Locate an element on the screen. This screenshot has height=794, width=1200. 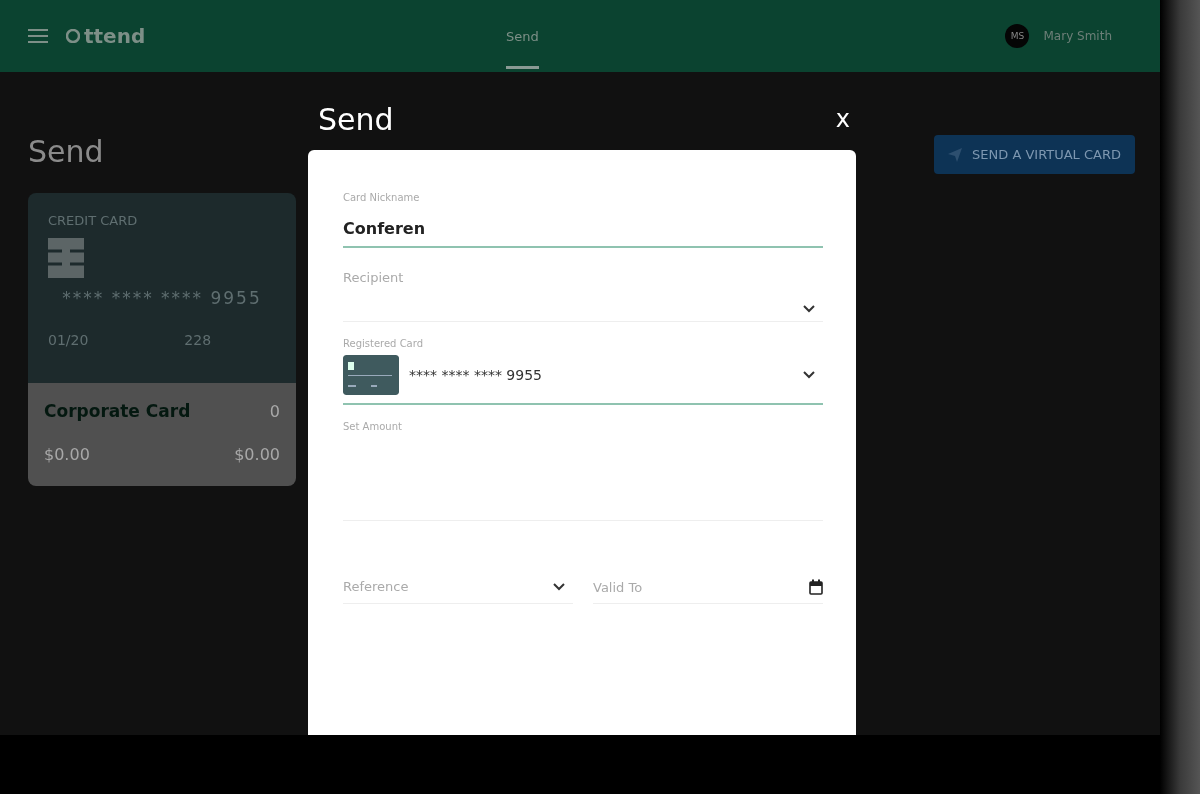
credit-card: CREDIT CARD **** **** **** 9955 01/20 228 is located at coordinates (162, 288).